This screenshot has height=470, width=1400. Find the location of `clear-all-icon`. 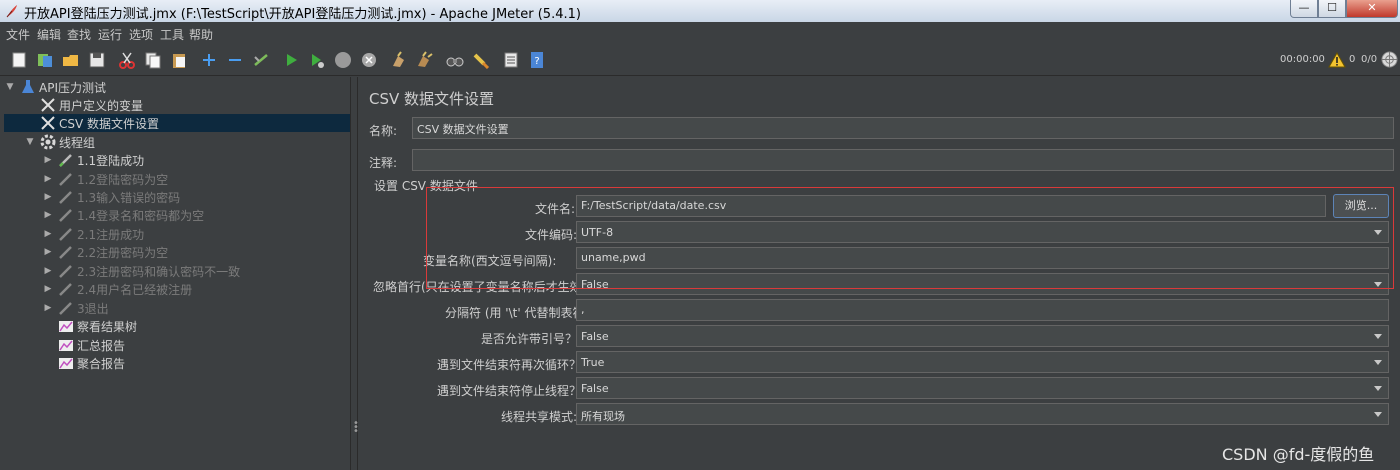

clear-all-icon is located at coordinates (425, 60).